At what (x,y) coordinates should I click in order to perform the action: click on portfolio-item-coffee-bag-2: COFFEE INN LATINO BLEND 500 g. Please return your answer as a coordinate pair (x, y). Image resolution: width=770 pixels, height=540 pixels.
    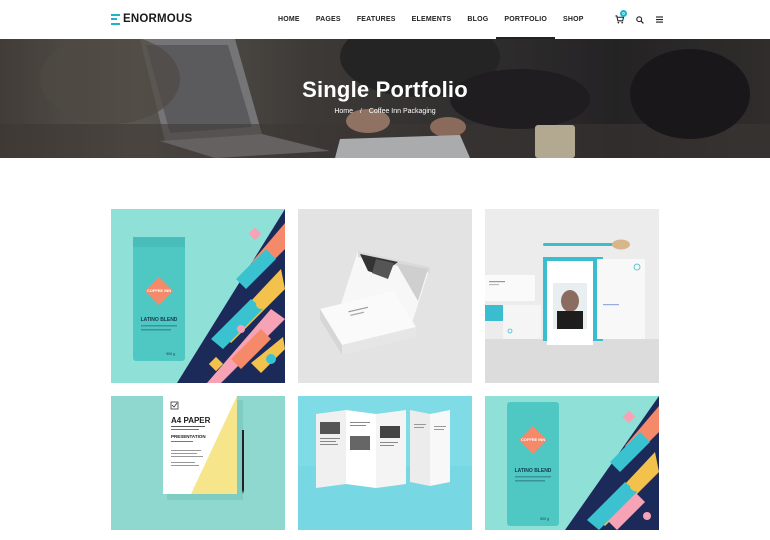
    Looking at the image, I should click on (572, 463).